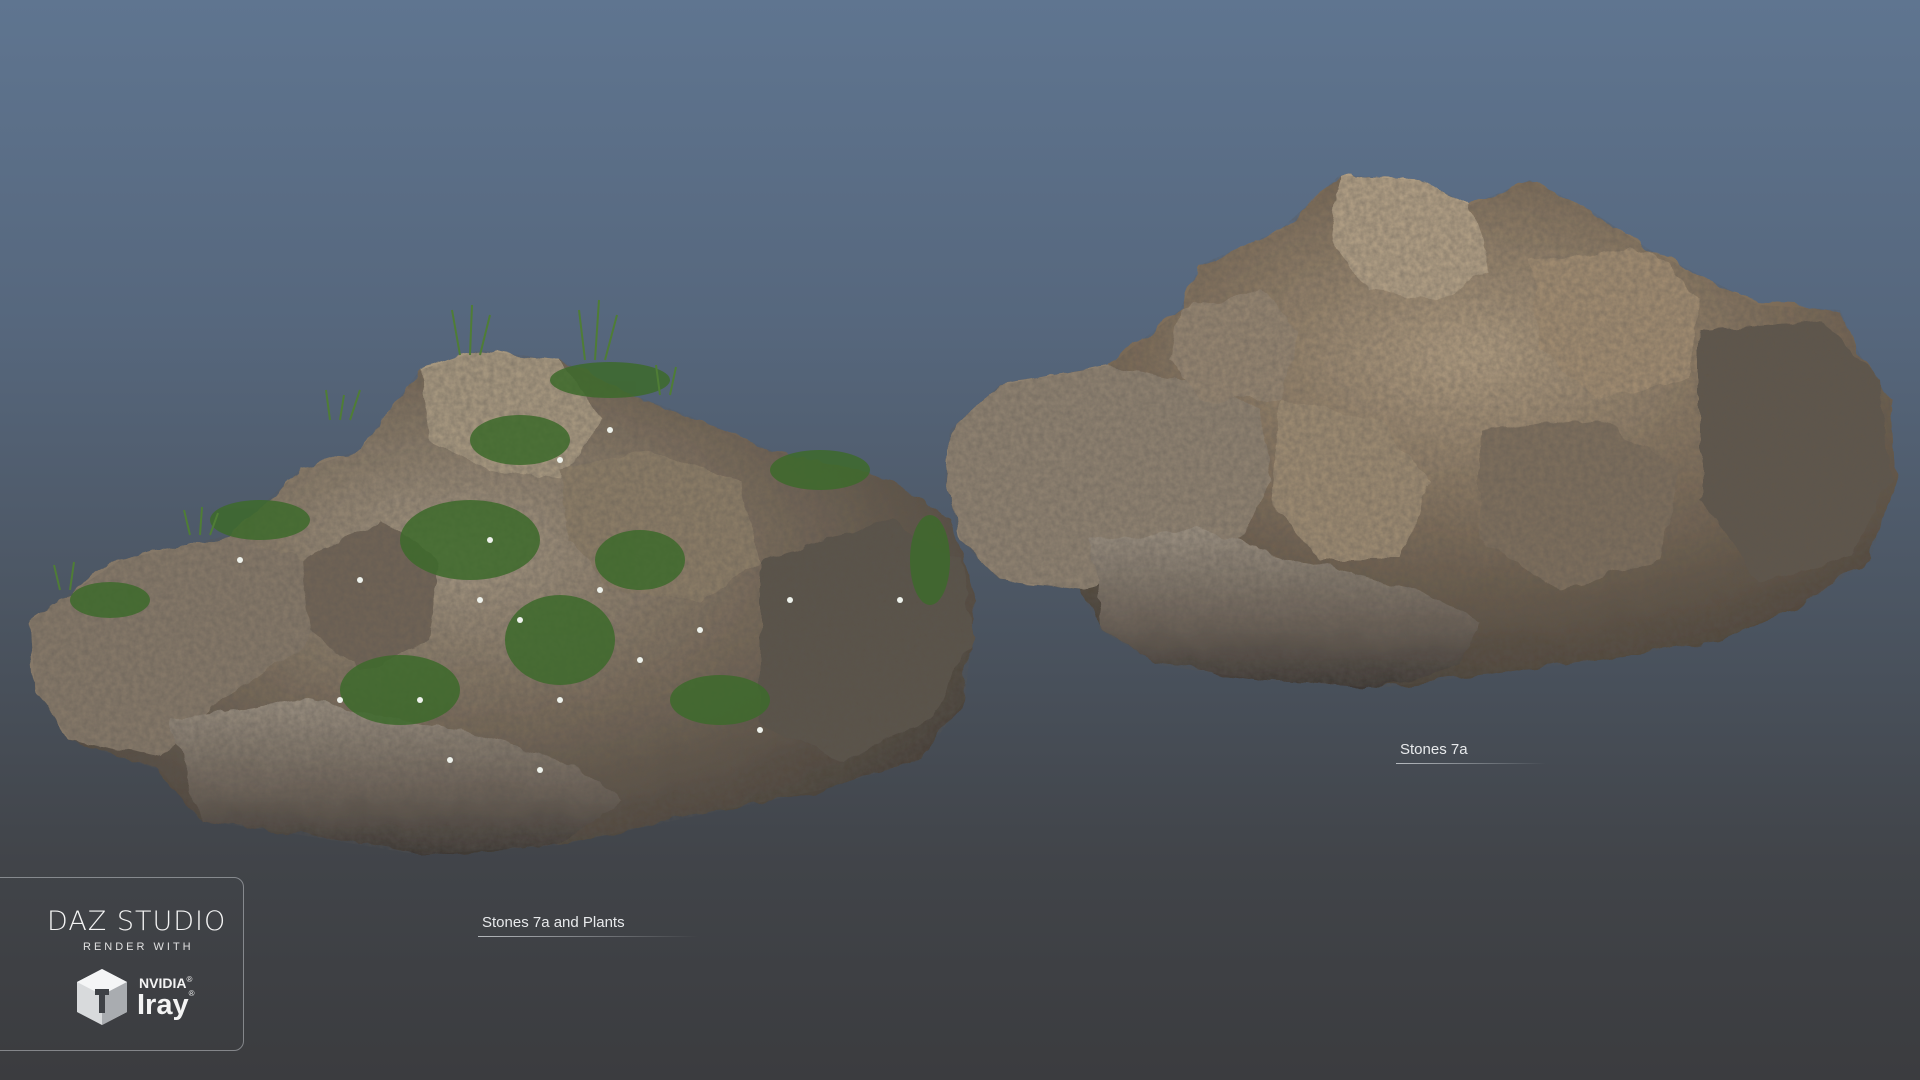  Describe the element at coordinates (138, 947) in the screenshot. I see `render-with-label: RENDER WITH` at that location.